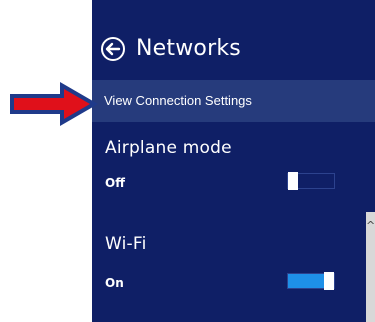 The image size is (375, 322). Describe the element at coordinates (370, 267) in the screenshot. I see `scrollbar: ^` at that location.